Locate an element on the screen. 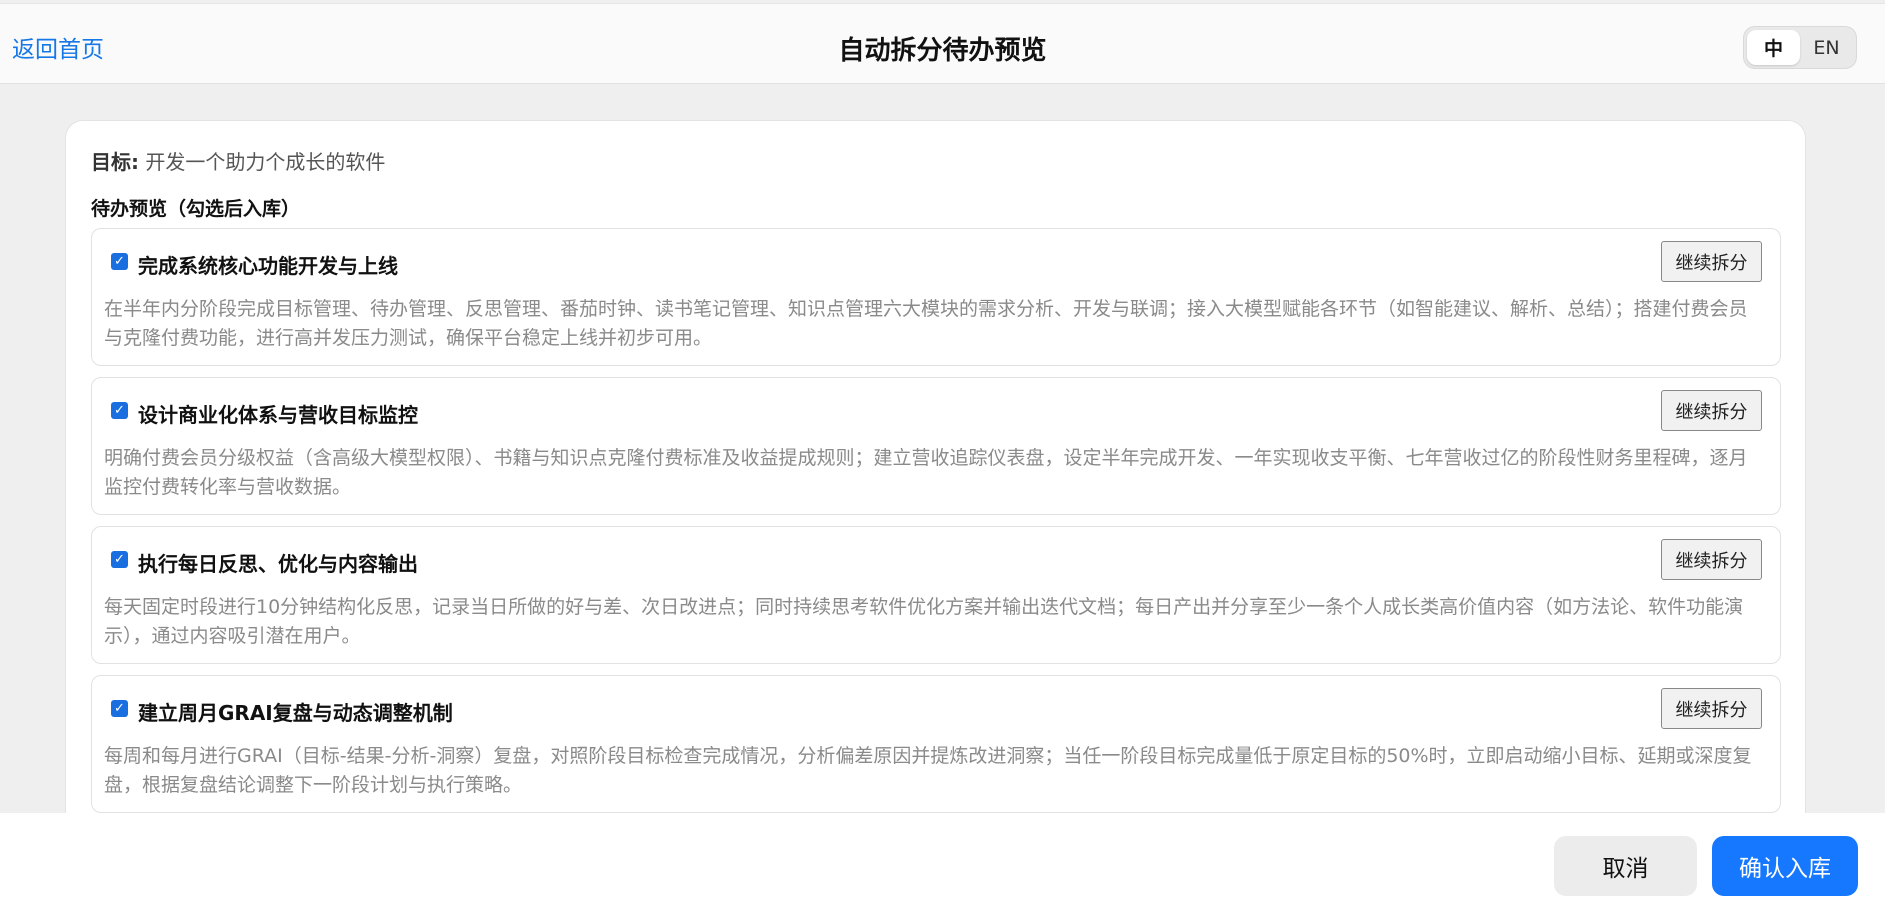  section-title: 待办预览（勾选后入库） is located at coordinates (196, 209).